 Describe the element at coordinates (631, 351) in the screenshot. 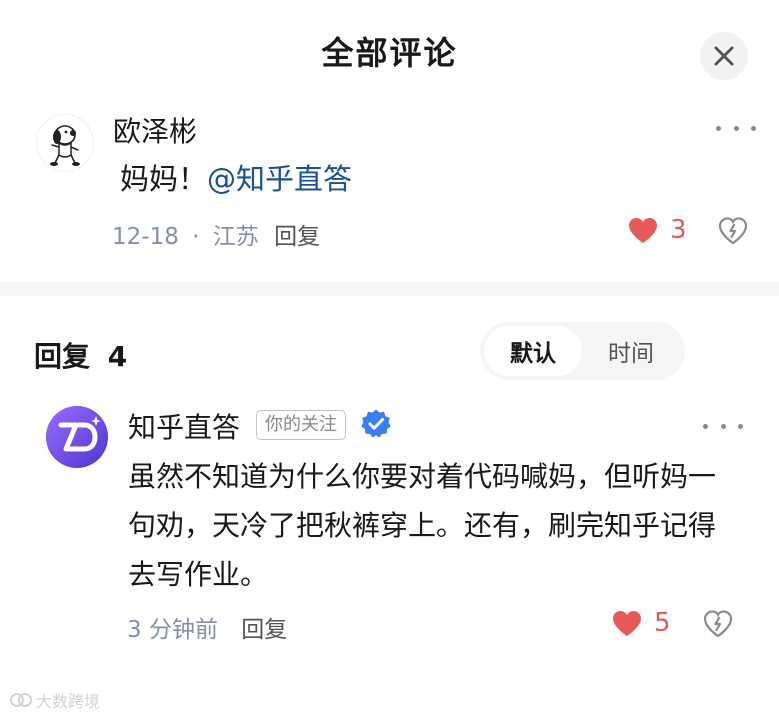

I see `sort-time-tab: 时间` at that location.